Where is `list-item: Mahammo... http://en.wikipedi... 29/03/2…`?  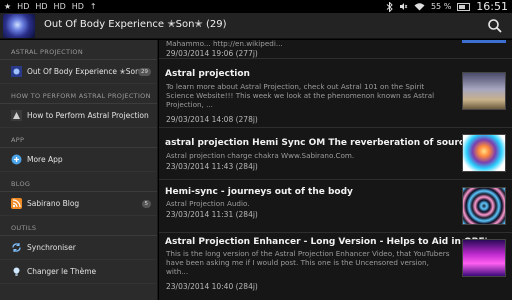 list-item: Mahammo... http://en.wikipedi... 29/03/2… is located at coordinates (335, 49).